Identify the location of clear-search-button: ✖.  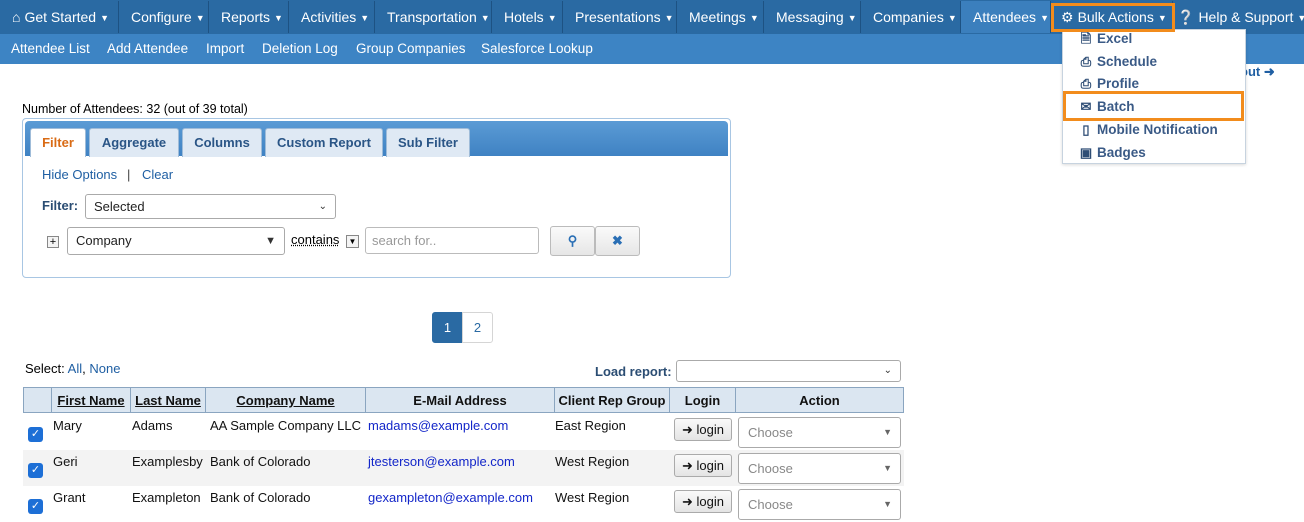
(617, 241).